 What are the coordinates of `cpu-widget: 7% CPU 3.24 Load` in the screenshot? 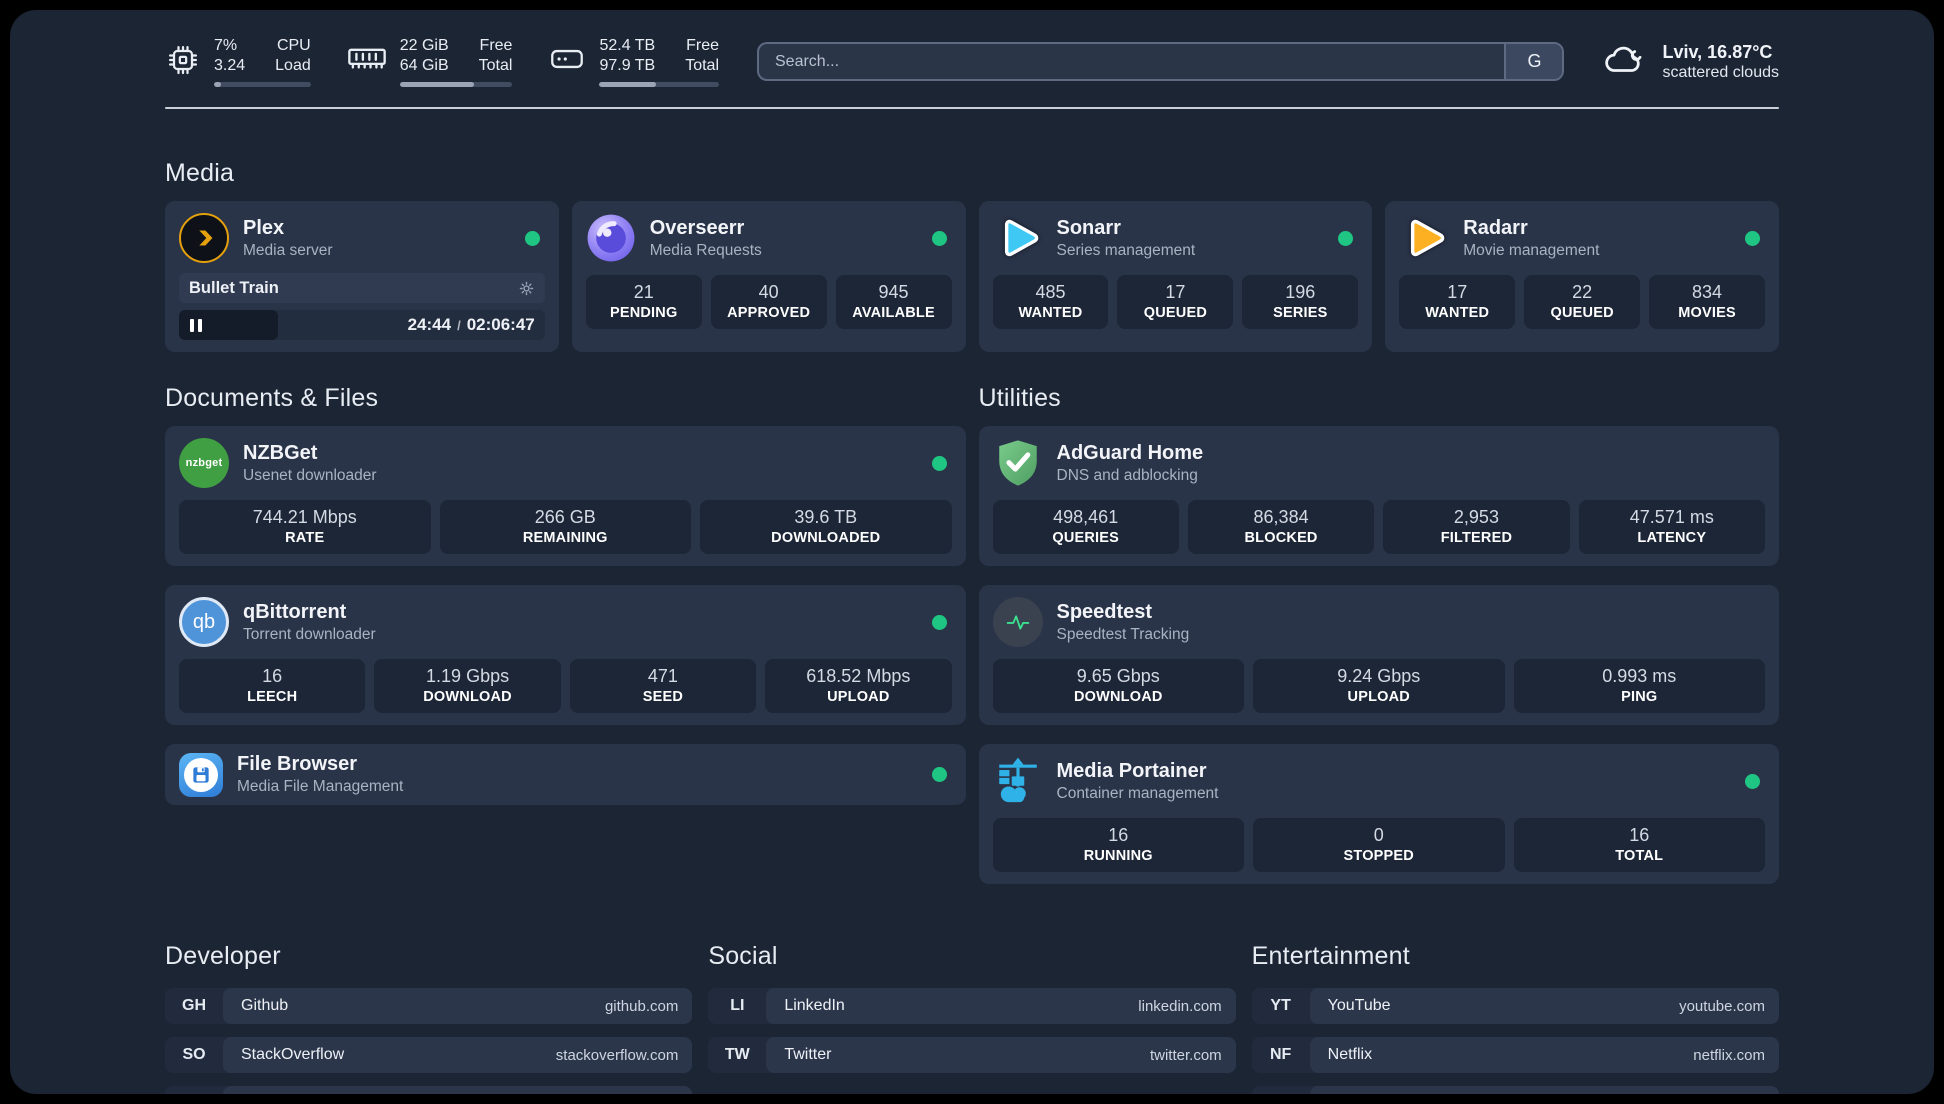 It's located at (238, 61).